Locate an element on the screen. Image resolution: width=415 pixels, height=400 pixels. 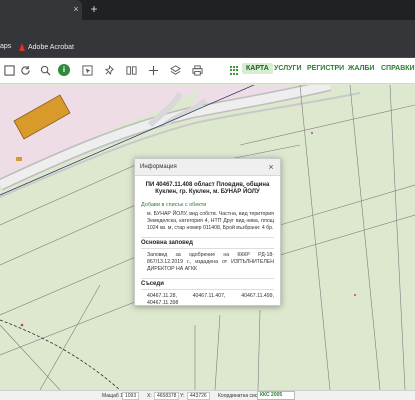
new-tab-icon: + is located at coordinates (94, 9).